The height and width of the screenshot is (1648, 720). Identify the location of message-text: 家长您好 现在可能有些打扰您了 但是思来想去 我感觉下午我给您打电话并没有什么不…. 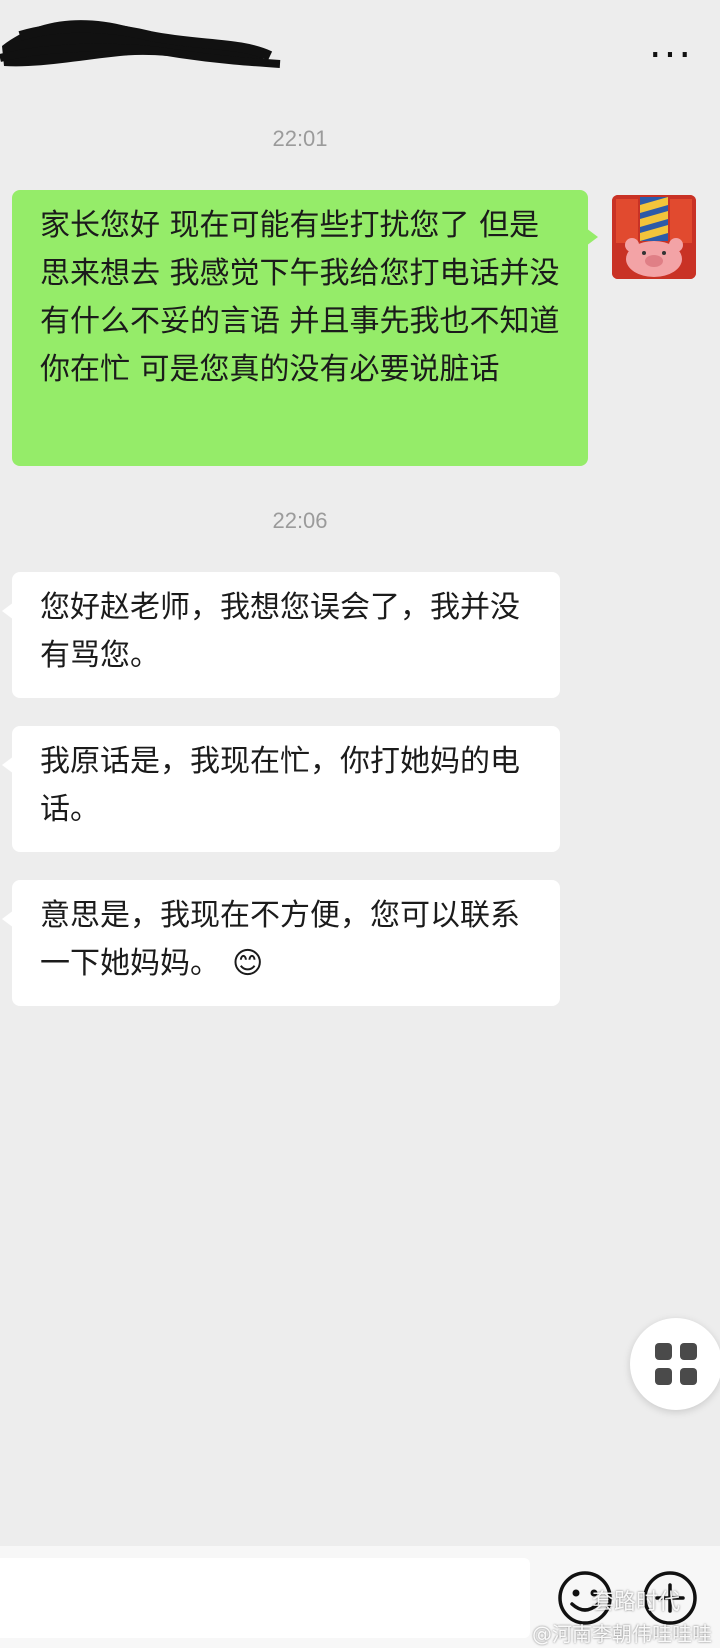
(300, 297).